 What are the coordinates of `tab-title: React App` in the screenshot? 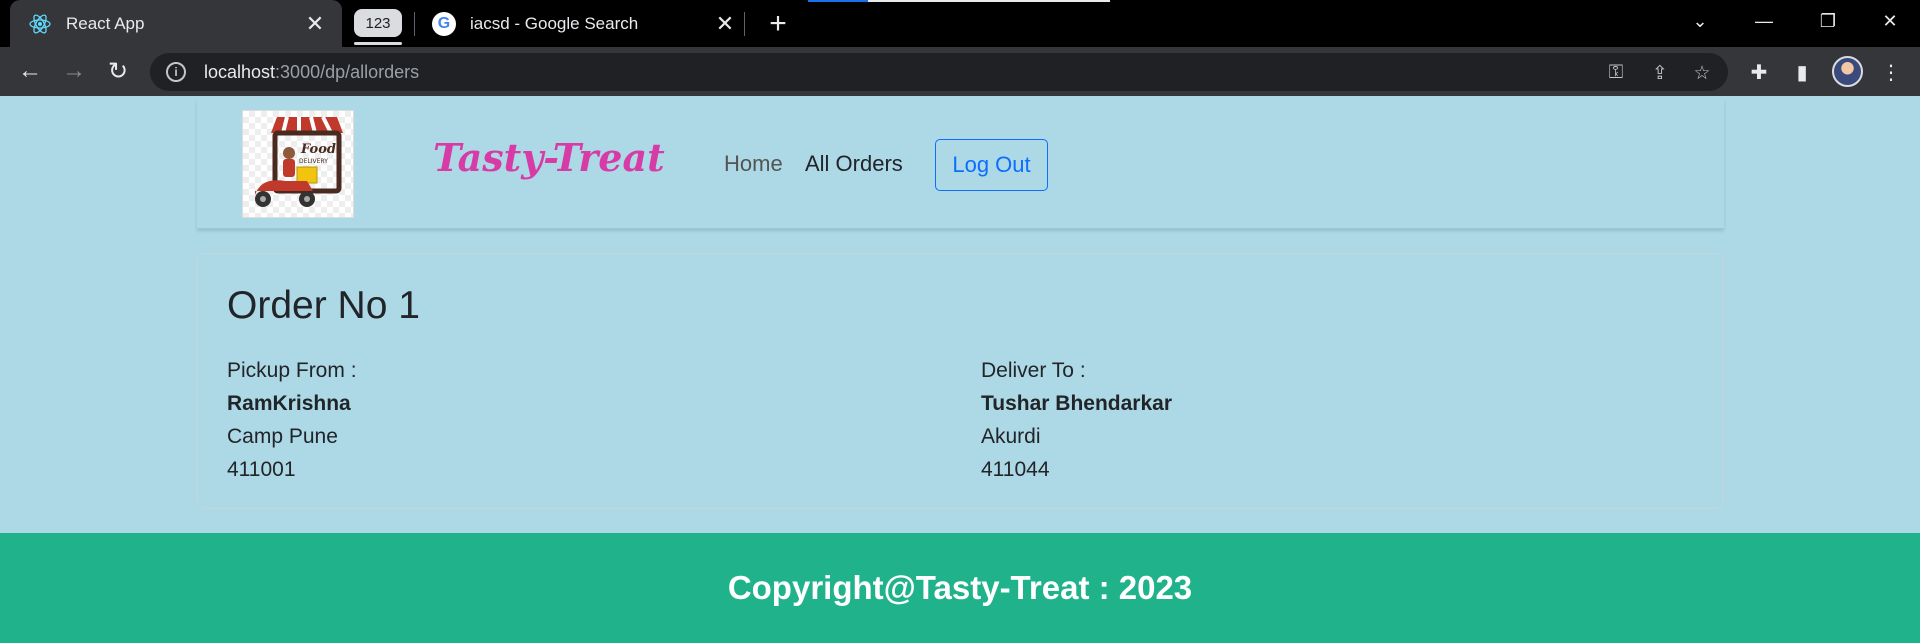 It's located at (105, 23).